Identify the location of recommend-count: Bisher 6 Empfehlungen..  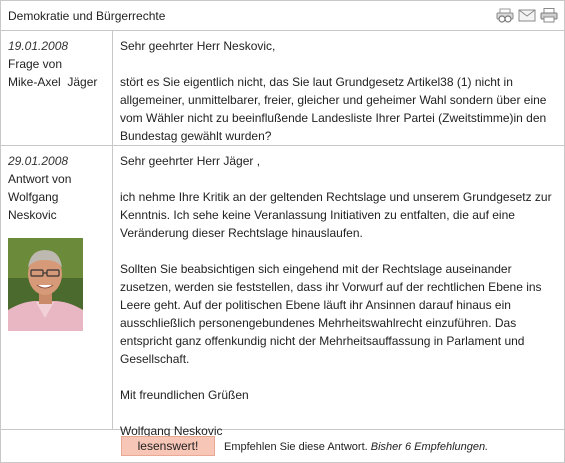
(429, 447).